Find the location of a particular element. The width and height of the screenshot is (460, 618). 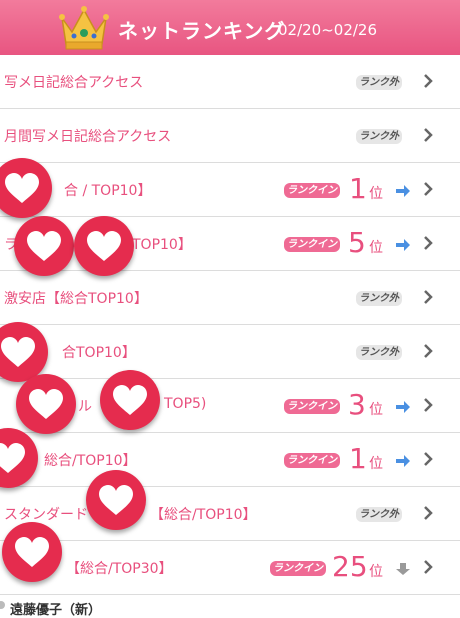

bullet-icon is located at coordinates (2, 605).